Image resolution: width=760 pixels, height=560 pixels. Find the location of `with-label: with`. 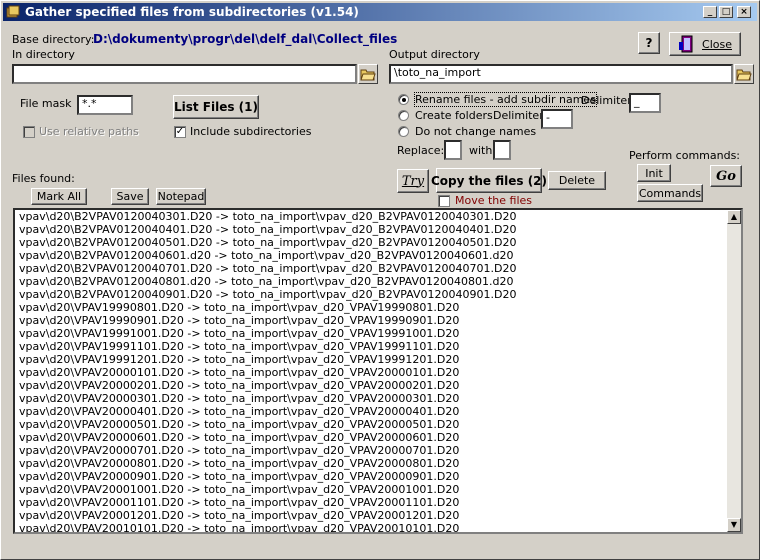

with-label: with is located at coordinates (481, 150).